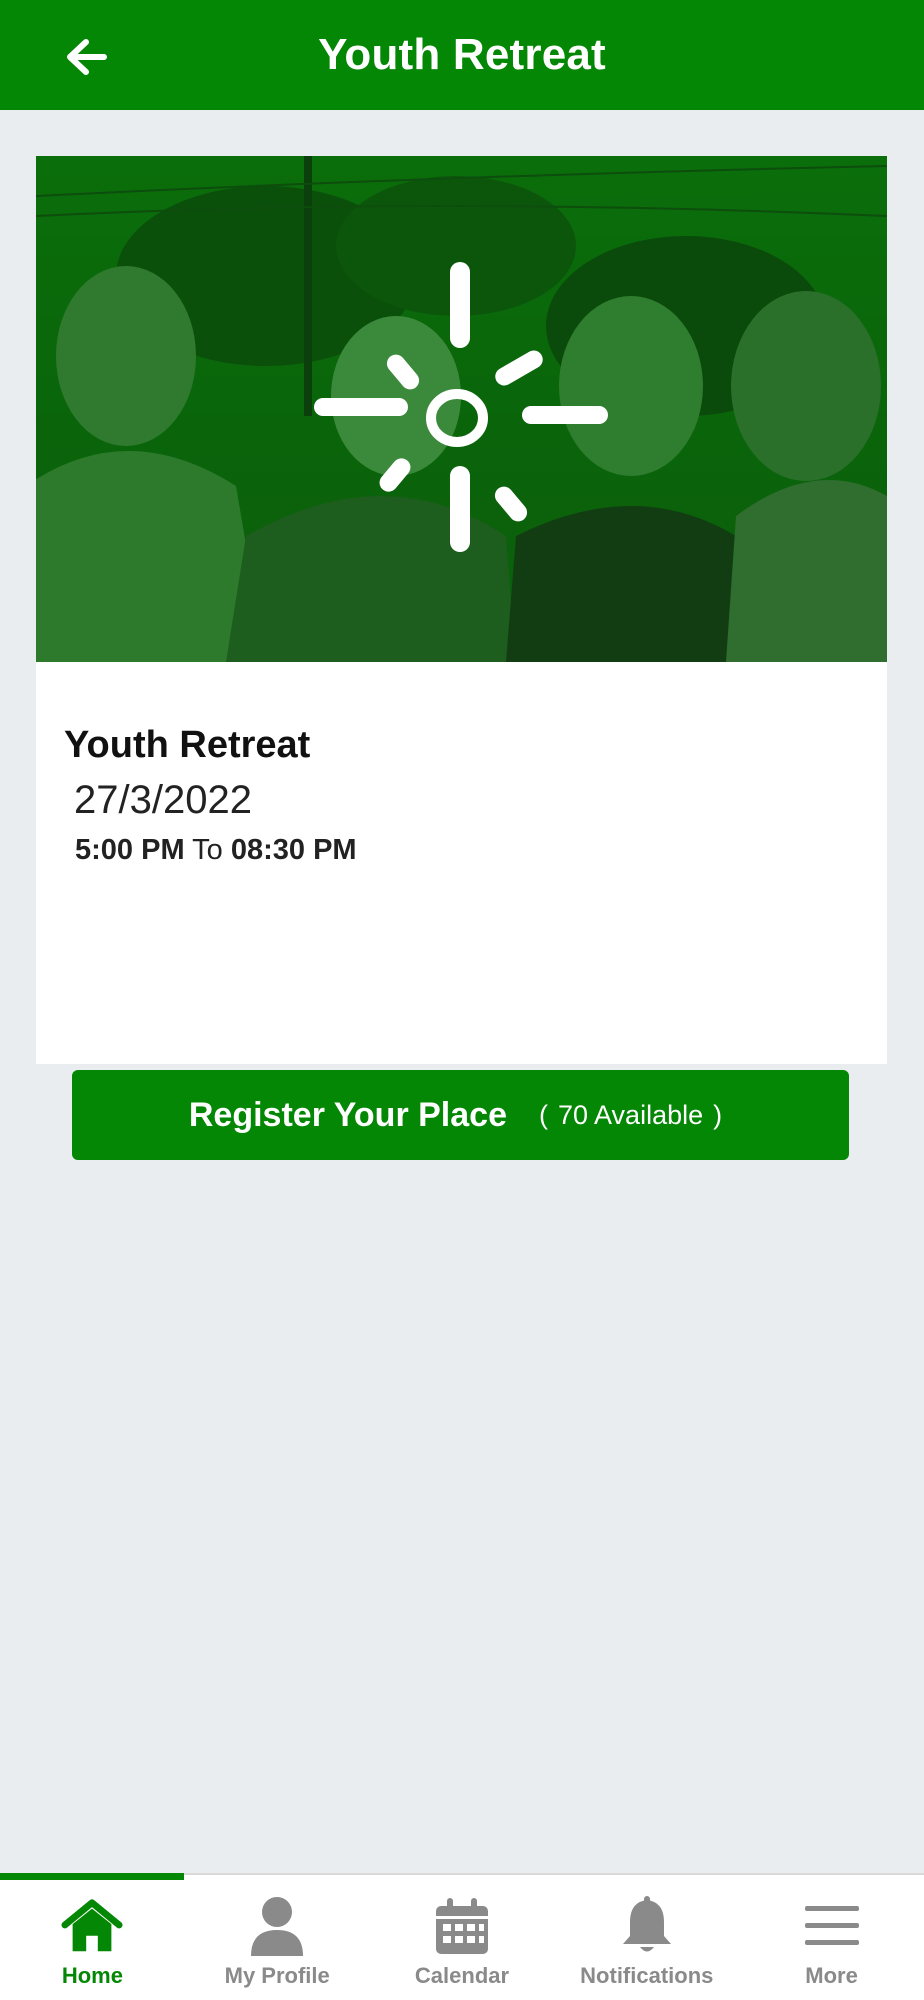 The width and height of the screenshot is (924, 2000). What do you see at coordinates (832, 1926) in the screenshot?
I see `menu-icon` at bounding box center [832, 1926].